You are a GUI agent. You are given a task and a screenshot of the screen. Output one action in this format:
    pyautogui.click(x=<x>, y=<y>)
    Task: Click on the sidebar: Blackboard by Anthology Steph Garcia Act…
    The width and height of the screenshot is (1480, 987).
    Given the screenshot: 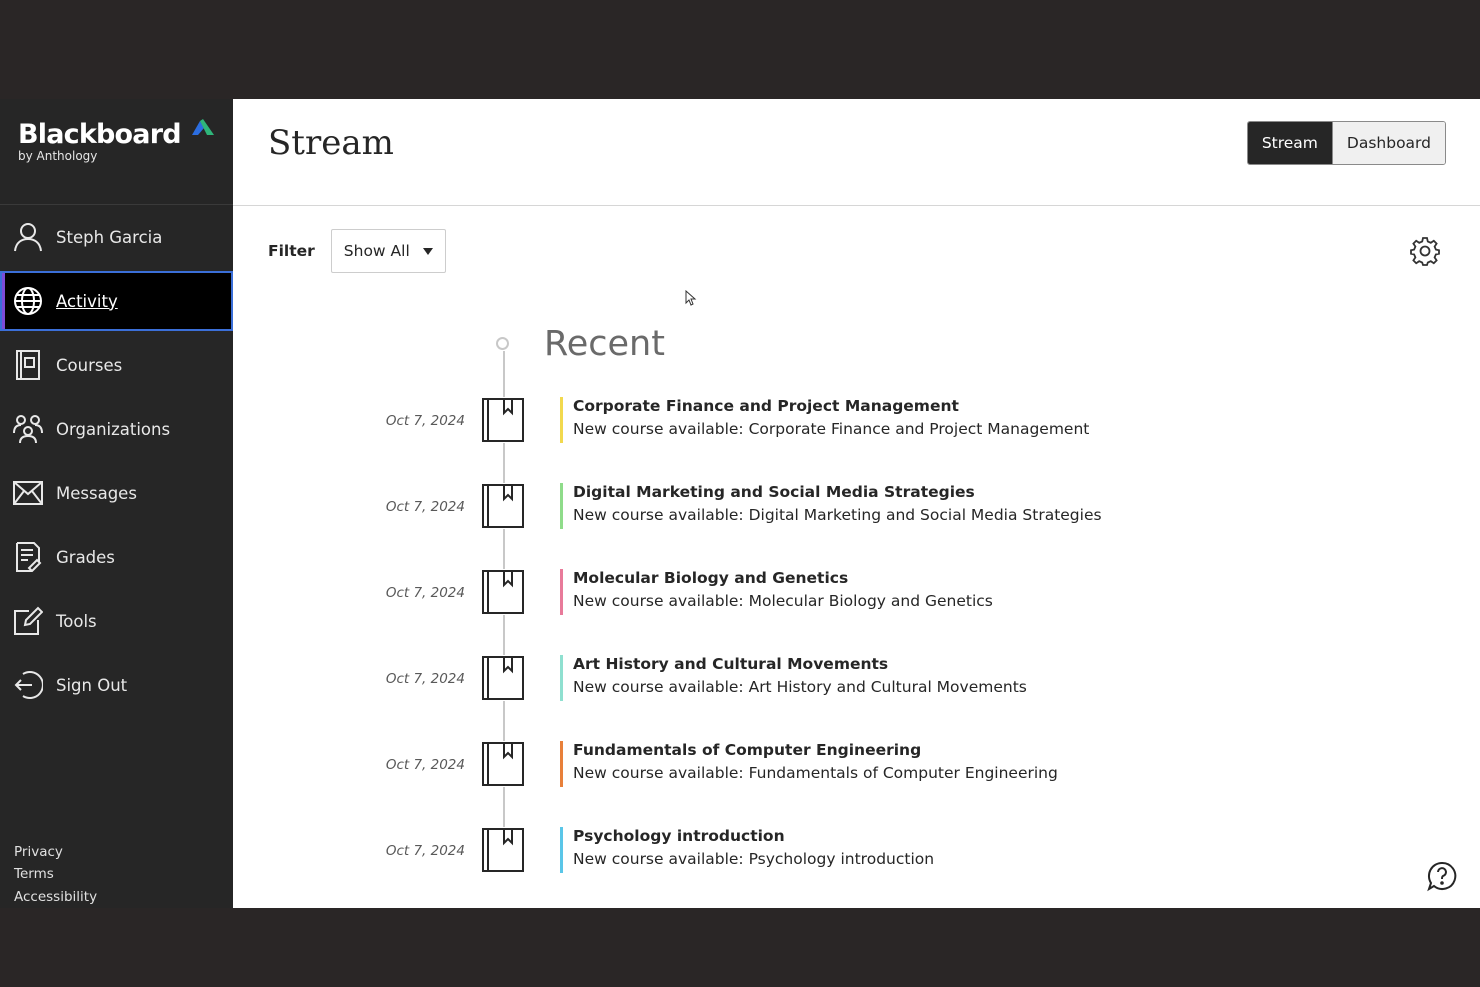 What is the action you would take?
    pyautogui.click(x=116, y=503)
    